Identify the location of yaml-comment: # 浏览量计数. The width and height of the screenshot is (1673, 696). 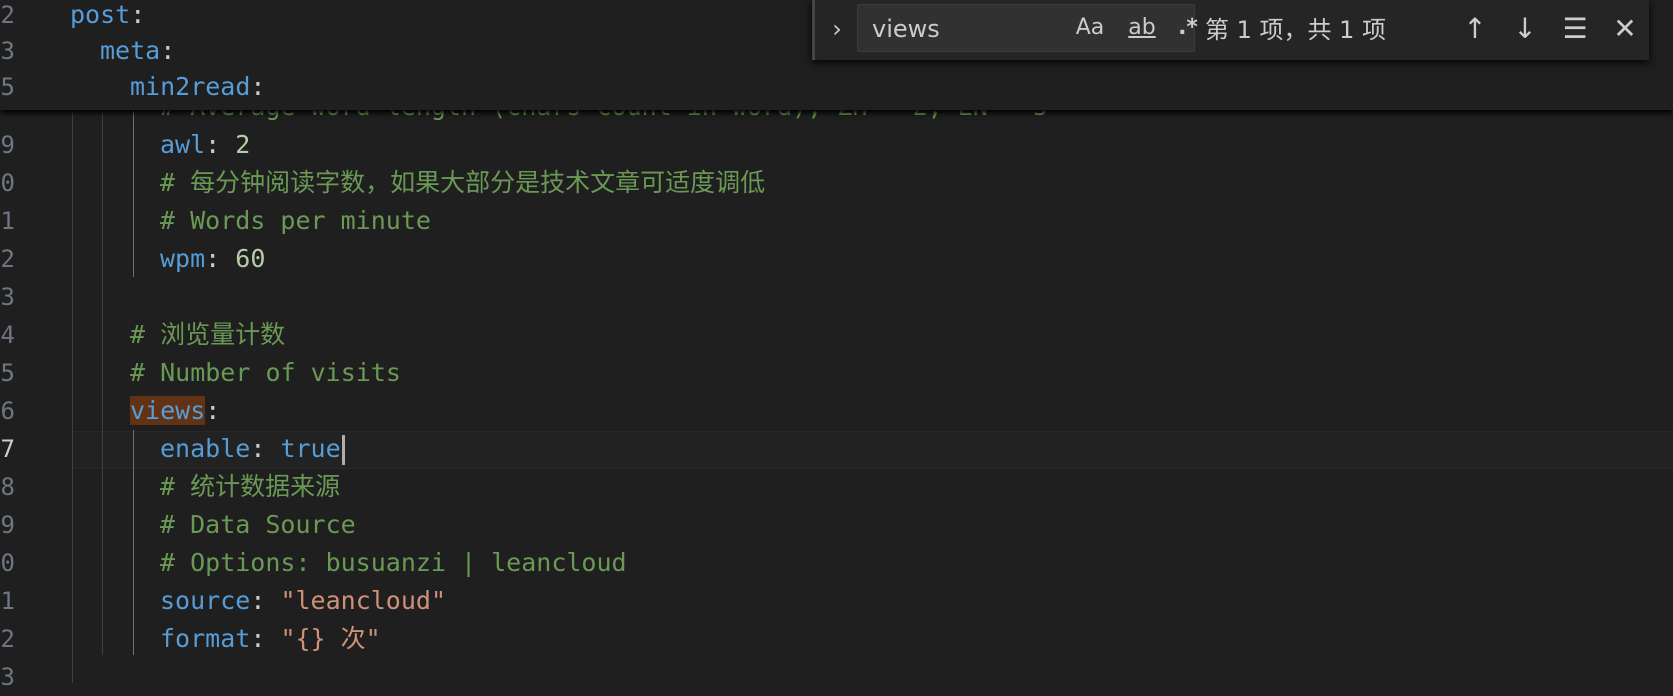
(208, 334).